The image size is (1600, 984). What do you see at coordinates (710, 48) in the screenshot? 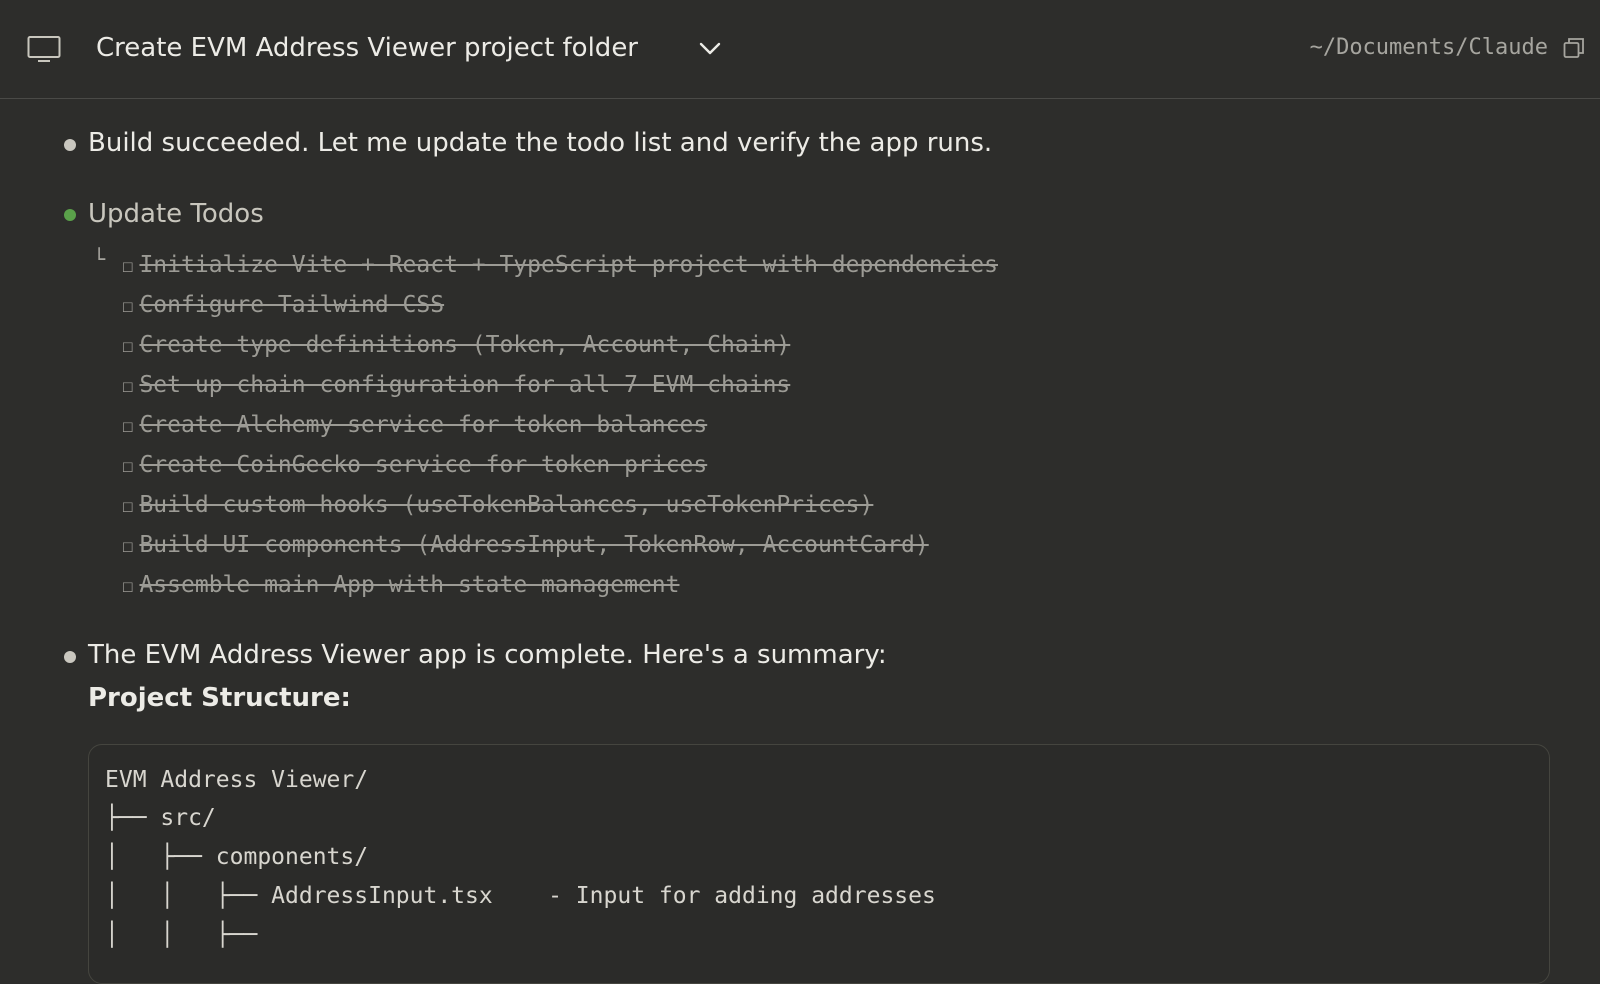
I see `chevron-down-icon` at bounding box center [710, 48].